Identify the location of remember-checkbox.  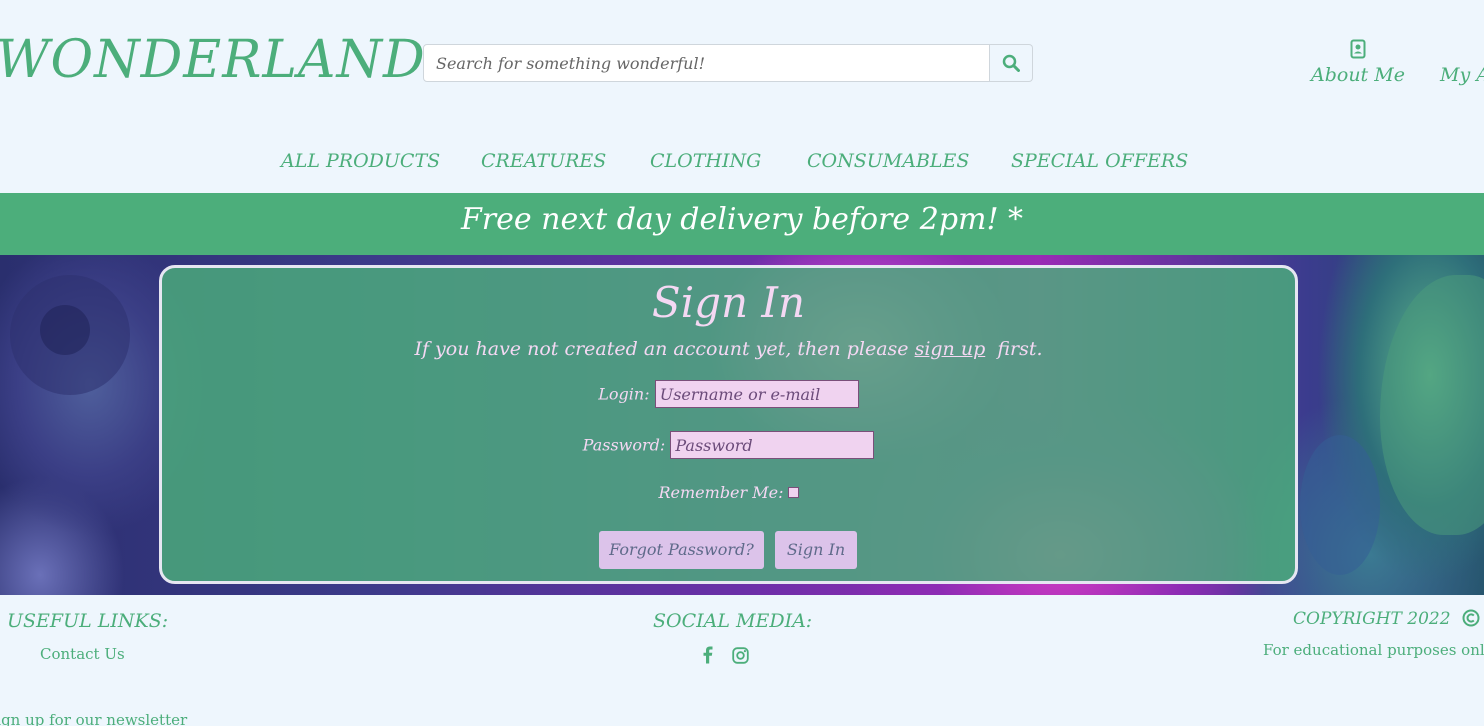
(793, 492).